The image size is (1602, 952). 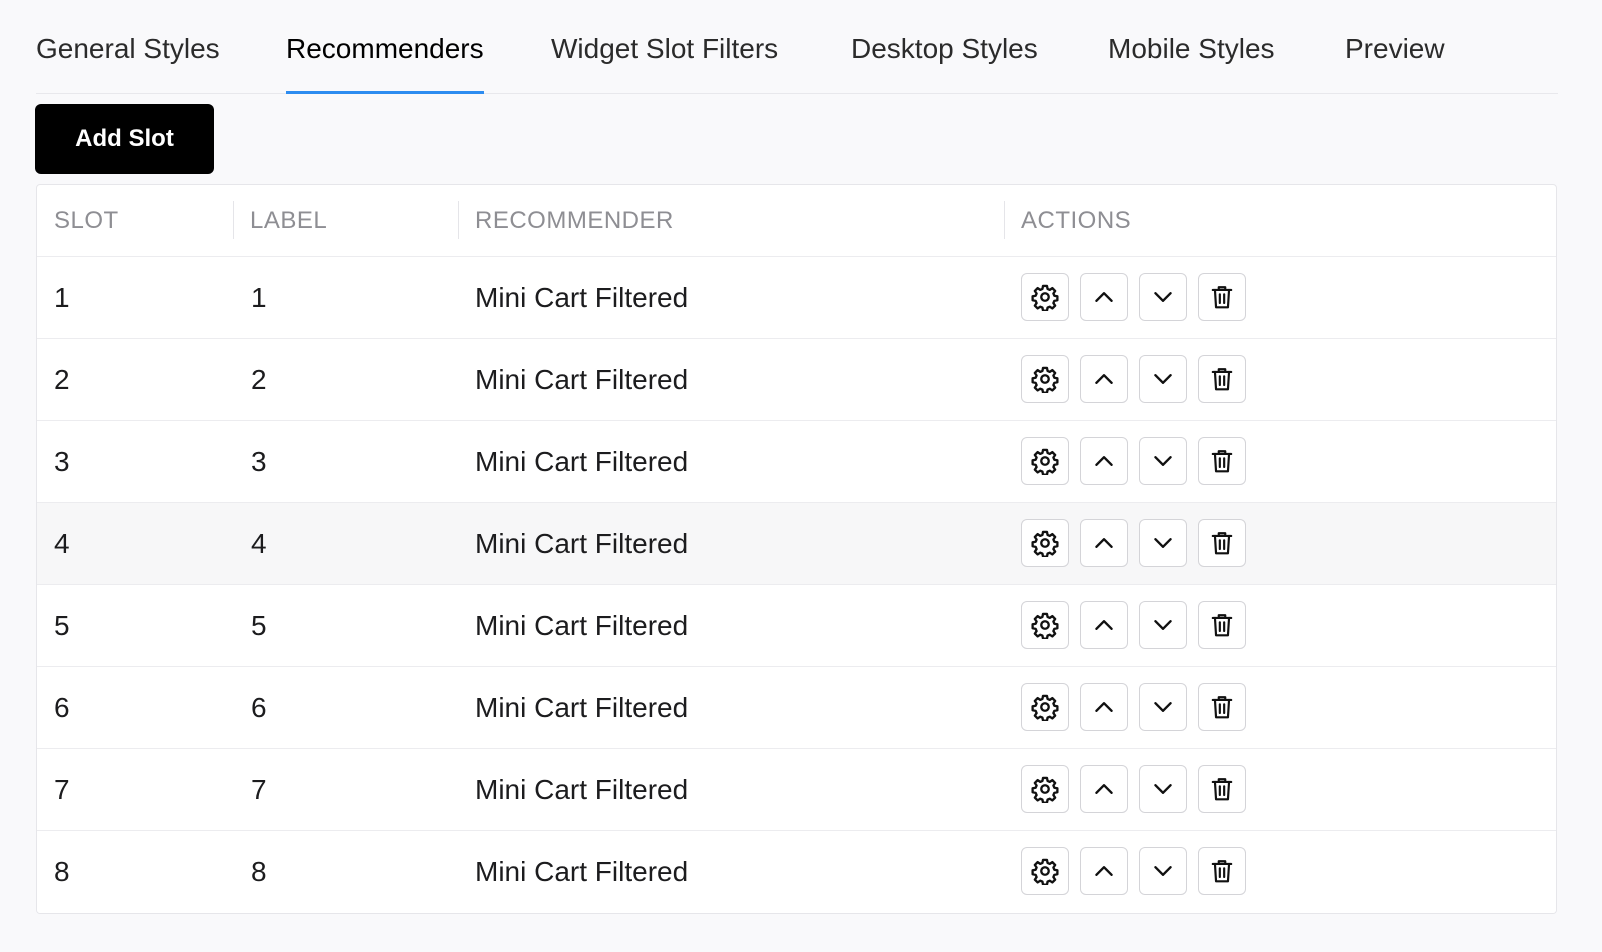 What do you see at coordinates (796, 298) in the screenshot?
I see `table-row: 1 1 Mini Cart Filtered` at bounding box center [796, 298].